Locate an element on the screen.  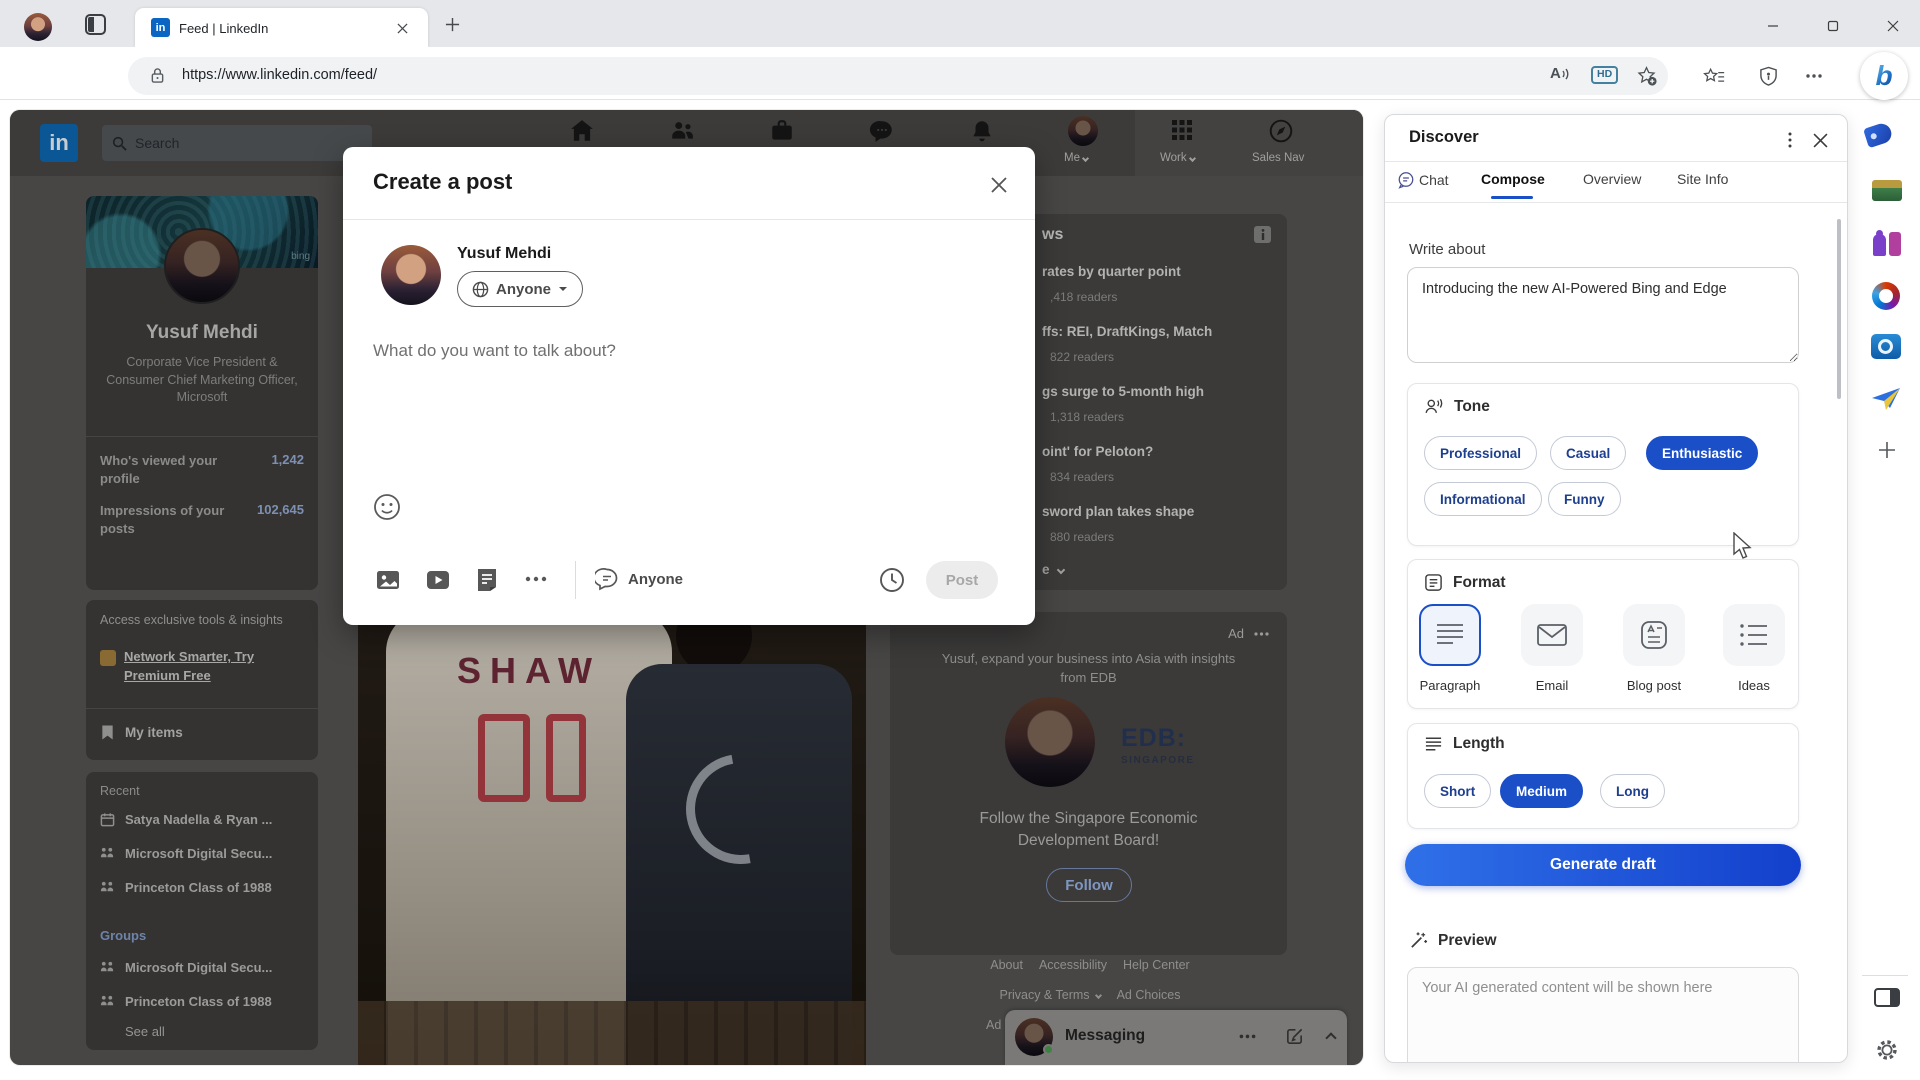
ad-options-icon is located at coordinates (1261, 633).